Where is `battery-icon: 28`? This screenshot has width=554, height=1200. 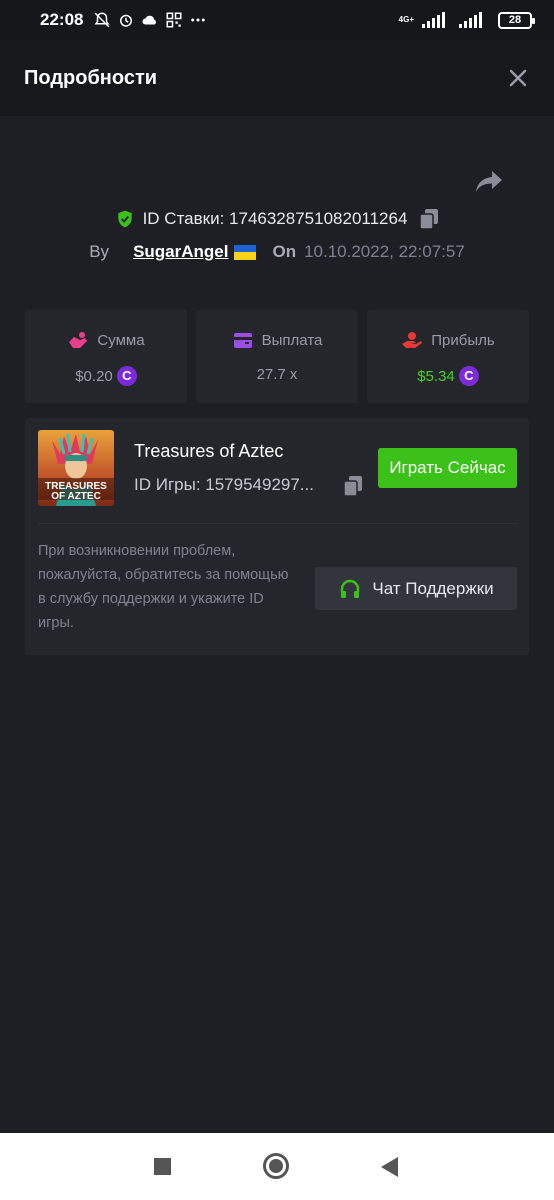
battery-icon: 28 is located at coordinates (516, 20).